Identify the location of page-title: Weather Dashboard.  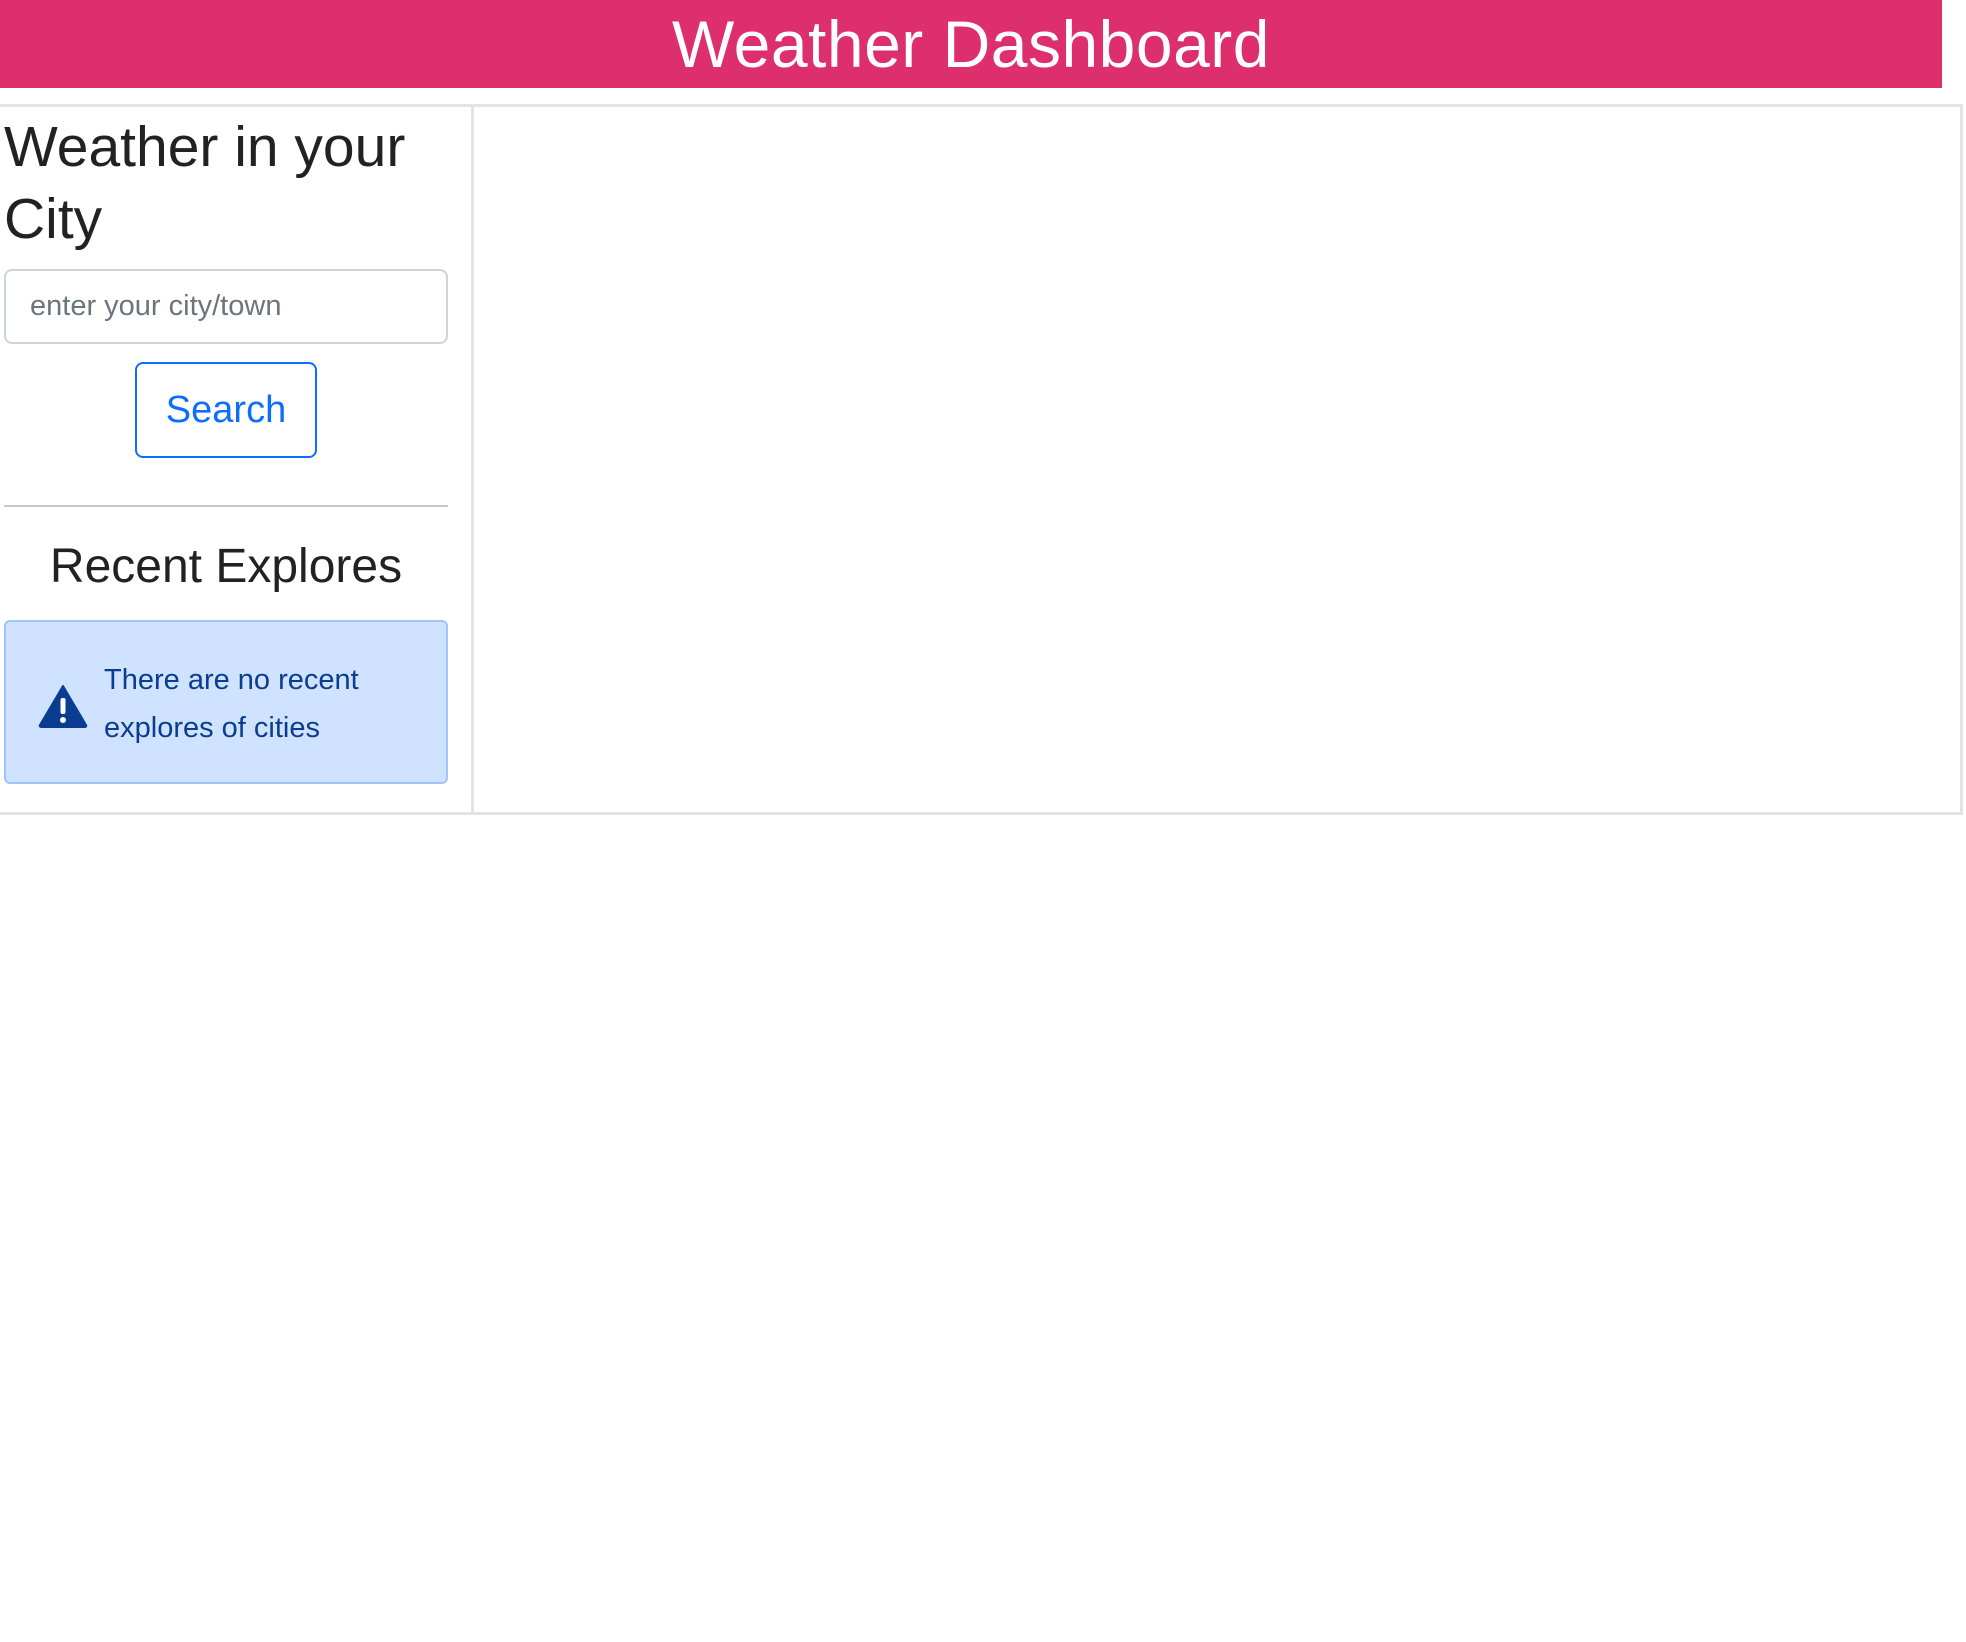
(971, 44).